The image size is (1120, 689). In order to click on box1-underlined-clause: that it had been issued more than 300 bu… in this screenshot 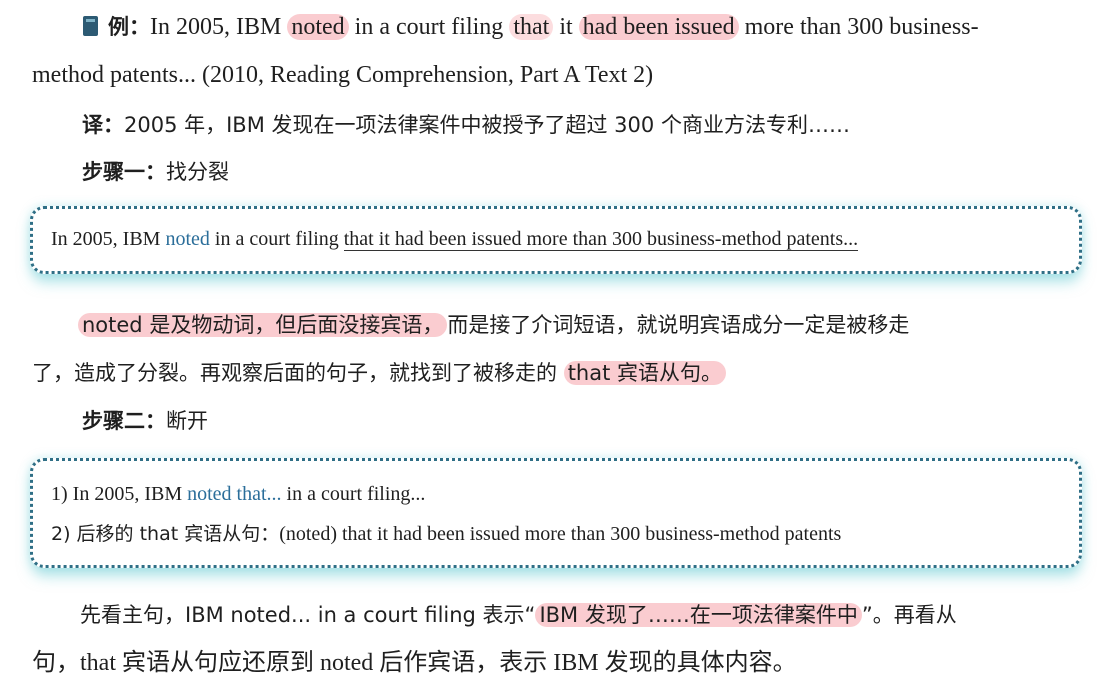, I will do `click(601, 239)`.